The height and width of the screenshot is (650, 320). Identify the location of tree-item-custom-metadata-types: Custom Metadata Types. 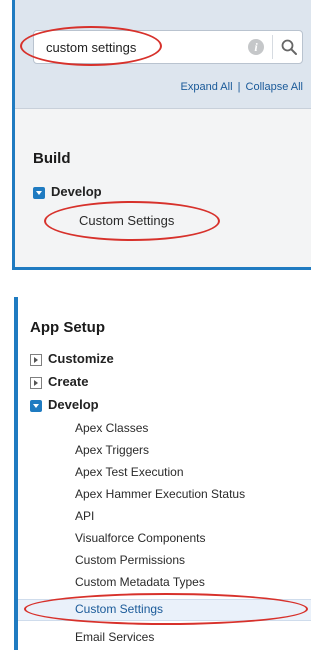
(140, 582).